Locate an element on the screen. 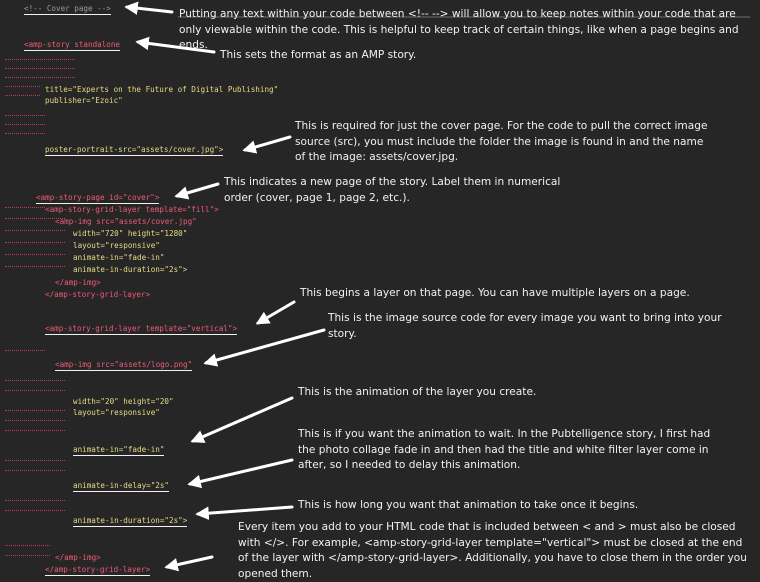  arrow-closing-icon is located at coordinates (189, 563).